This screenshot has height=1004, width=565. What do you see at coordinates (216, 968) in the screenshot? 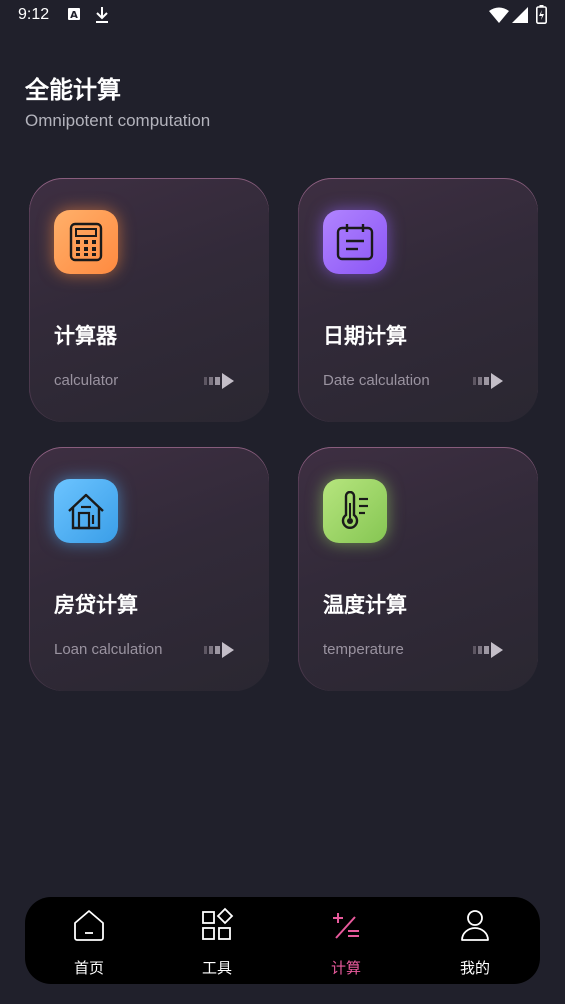
I see `nav-label: 工具` at bounding box center [216, 968].